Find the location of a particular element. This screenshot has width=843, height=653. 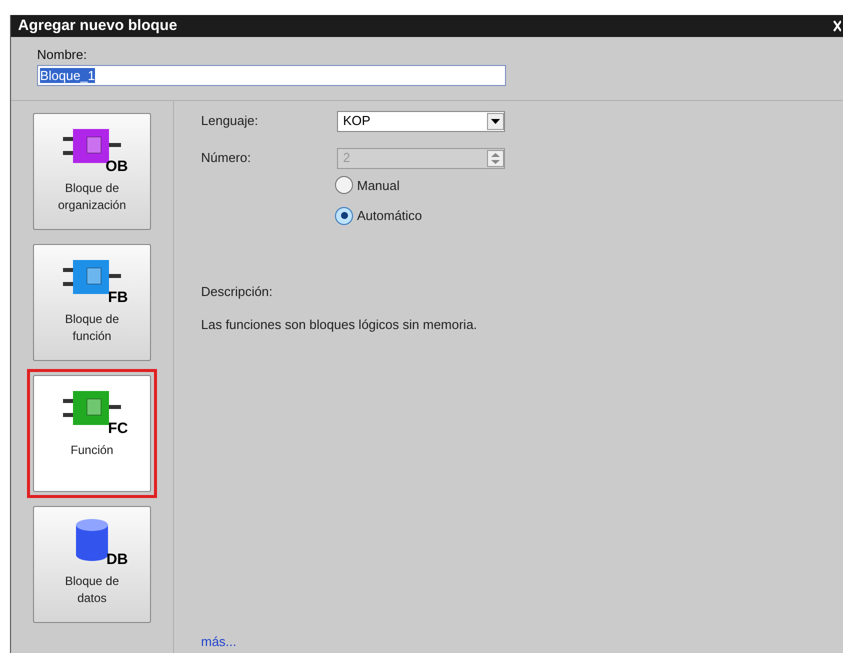

description-text: Las funciones son bloques lógicos sin memoria. is located at coordinates (339, 325).